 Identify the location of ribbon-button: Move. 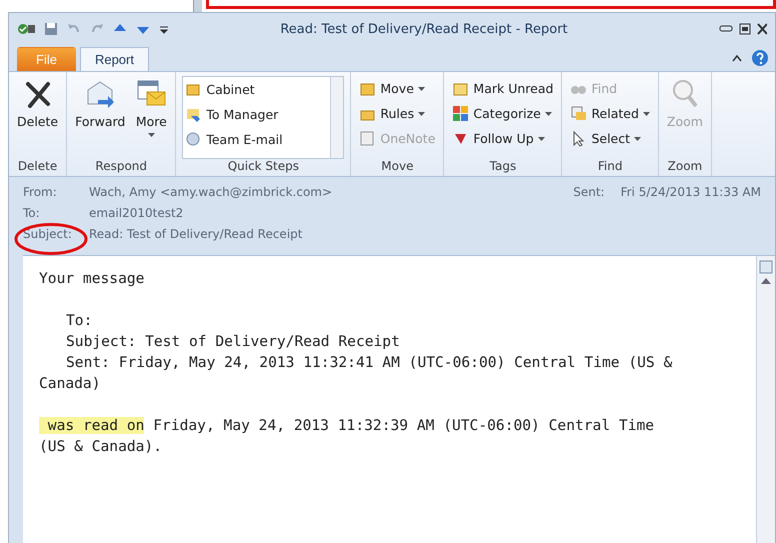
(397, 88).